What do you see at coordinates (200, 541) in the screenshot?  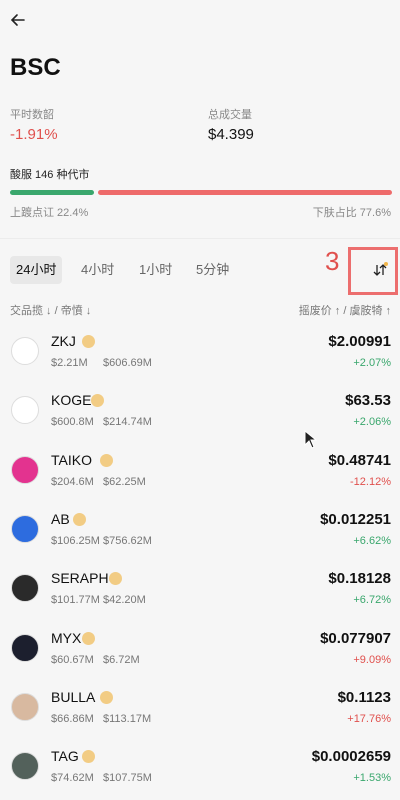 I see `token-row: AB $106.25M $756.62M $0.012251 +6.62%` at bounding box center [200, 541].